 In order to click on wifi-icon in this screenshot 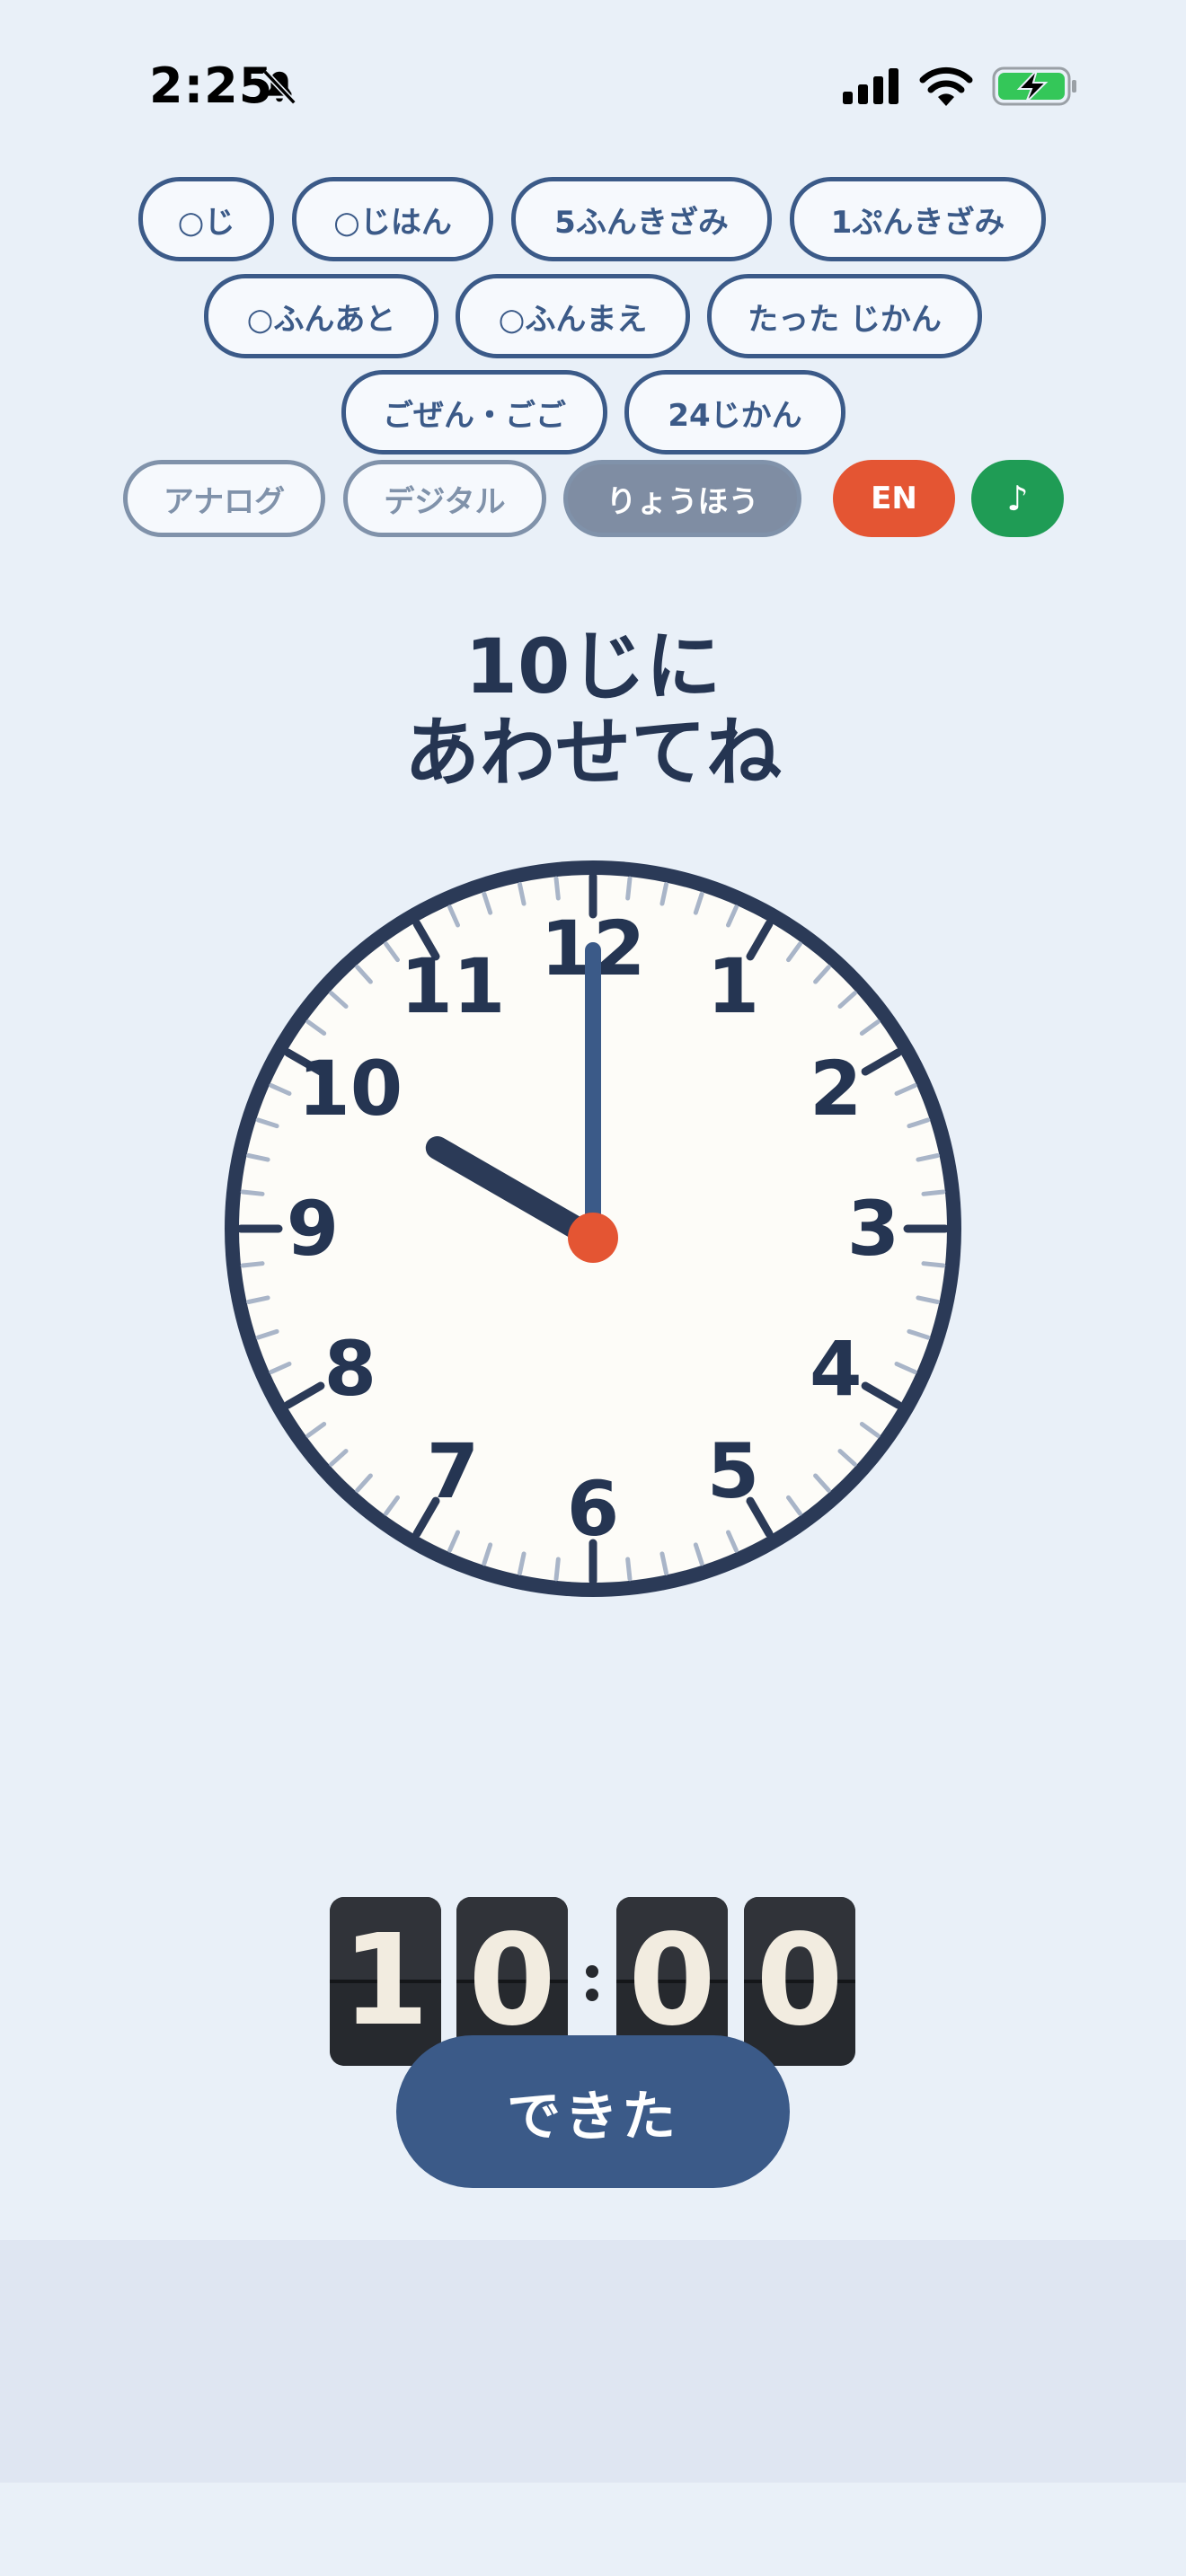, I will do `click(946, 86)`.